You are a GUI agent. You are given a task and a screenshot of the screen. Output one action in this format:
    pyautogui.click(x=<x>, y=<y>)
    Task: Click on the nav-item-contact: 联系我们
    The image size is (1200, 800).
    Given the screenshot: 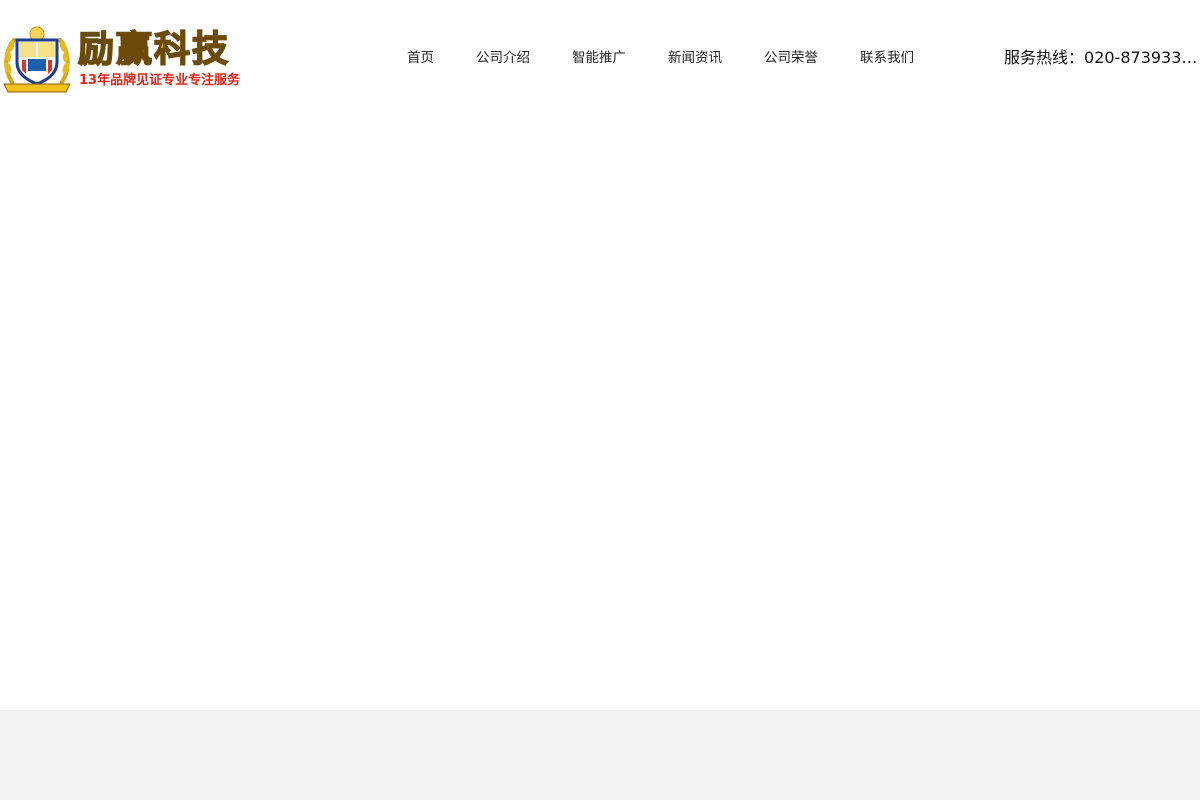 What is the action you would take?
    pyautogui.click(x=887, y=58)
    